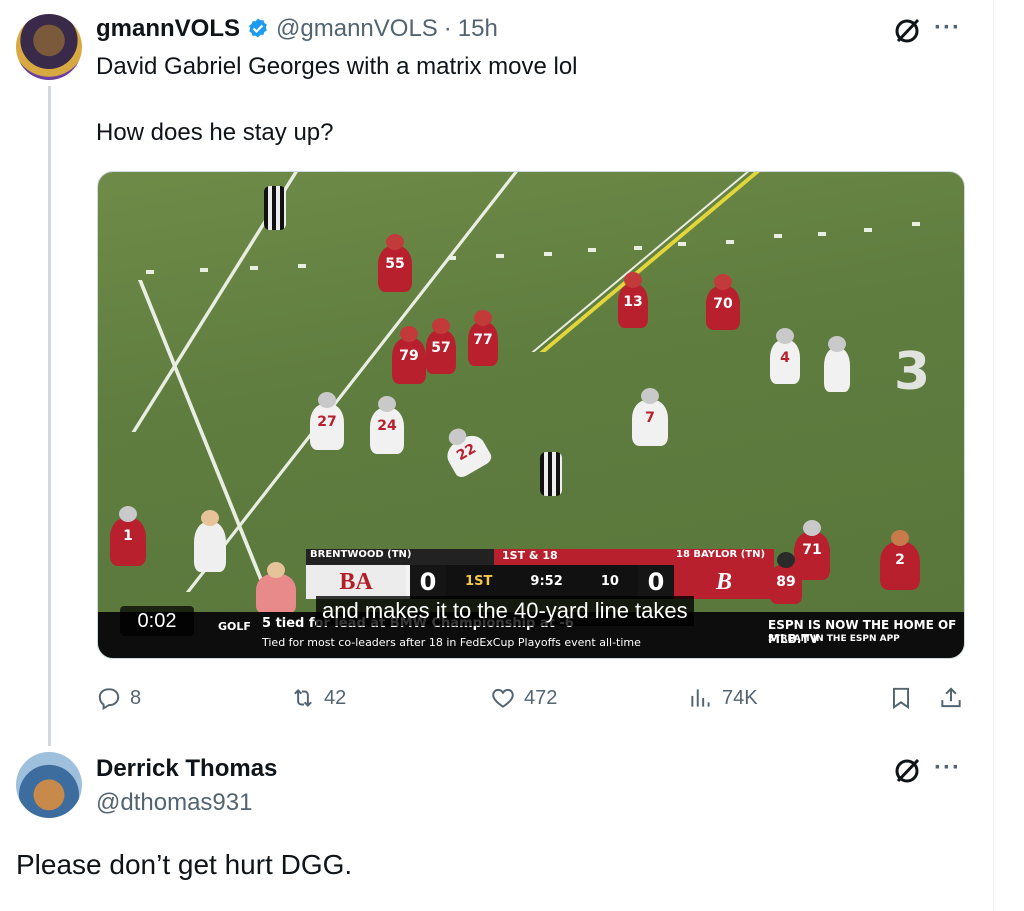 The height and width of the screenshot is (911, 1024). I want to click on player: 1, so click(128, 536).